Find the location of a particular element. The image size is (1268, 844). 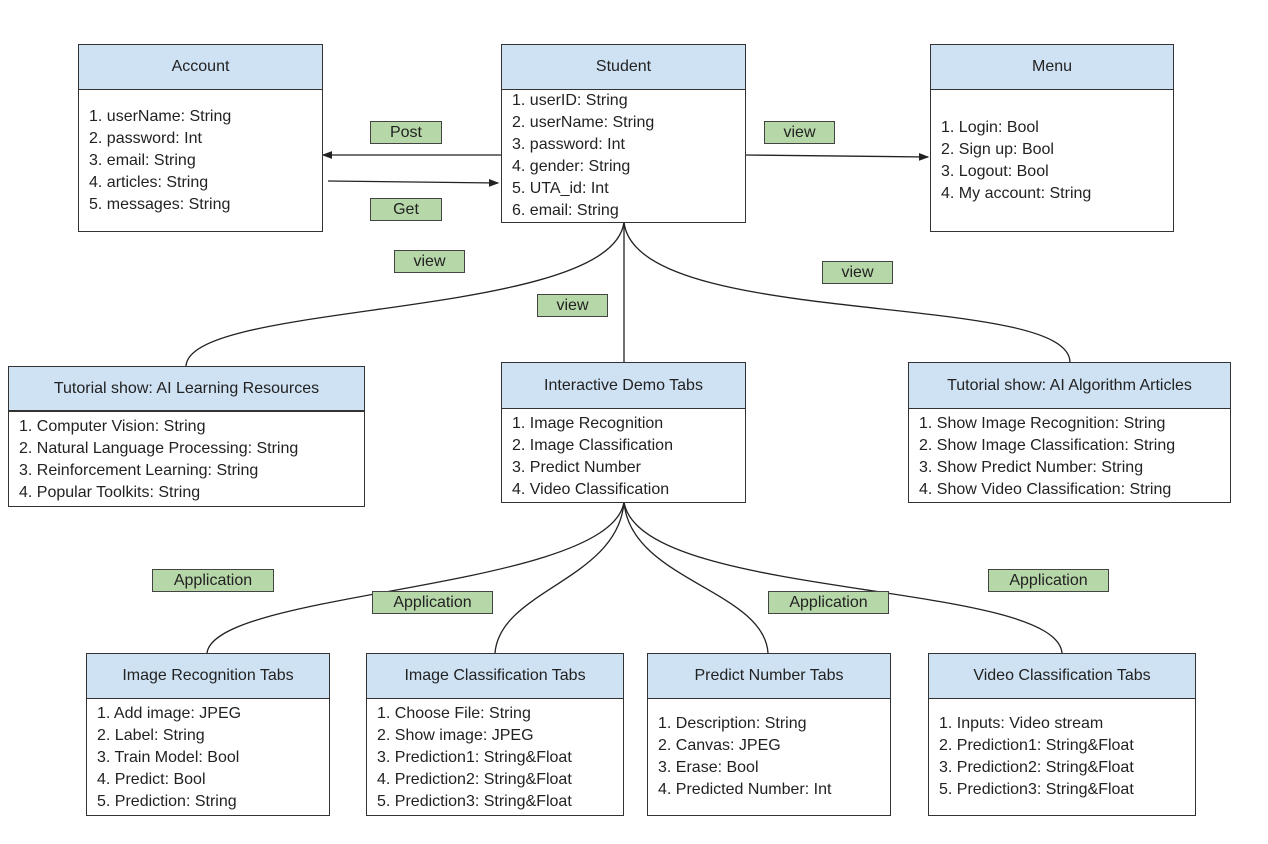

predict-title: Predict Number Tabs is located at coordinates (769, 676).